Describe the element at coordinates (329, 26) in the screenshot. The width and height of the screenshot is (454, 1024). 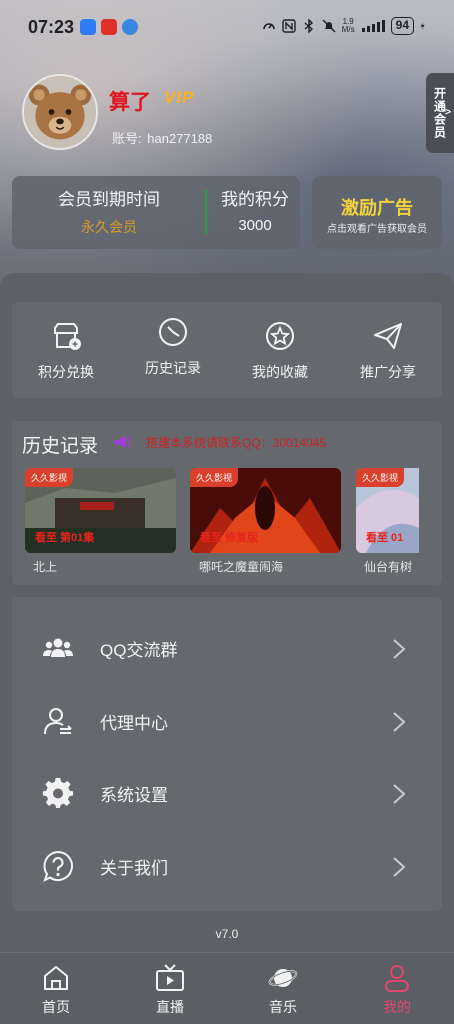
I see `mute-bell-icon` at that location.